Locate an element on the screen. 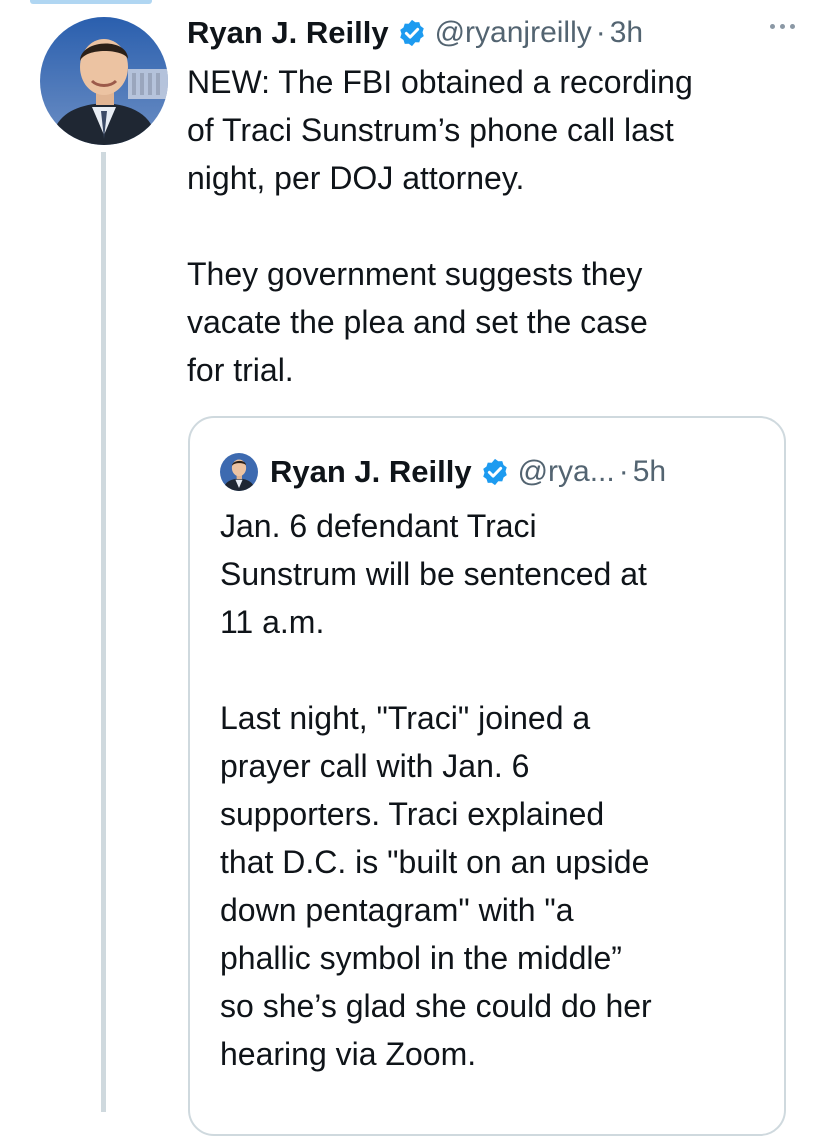  author-avatar is located at coordinates (104, 81).